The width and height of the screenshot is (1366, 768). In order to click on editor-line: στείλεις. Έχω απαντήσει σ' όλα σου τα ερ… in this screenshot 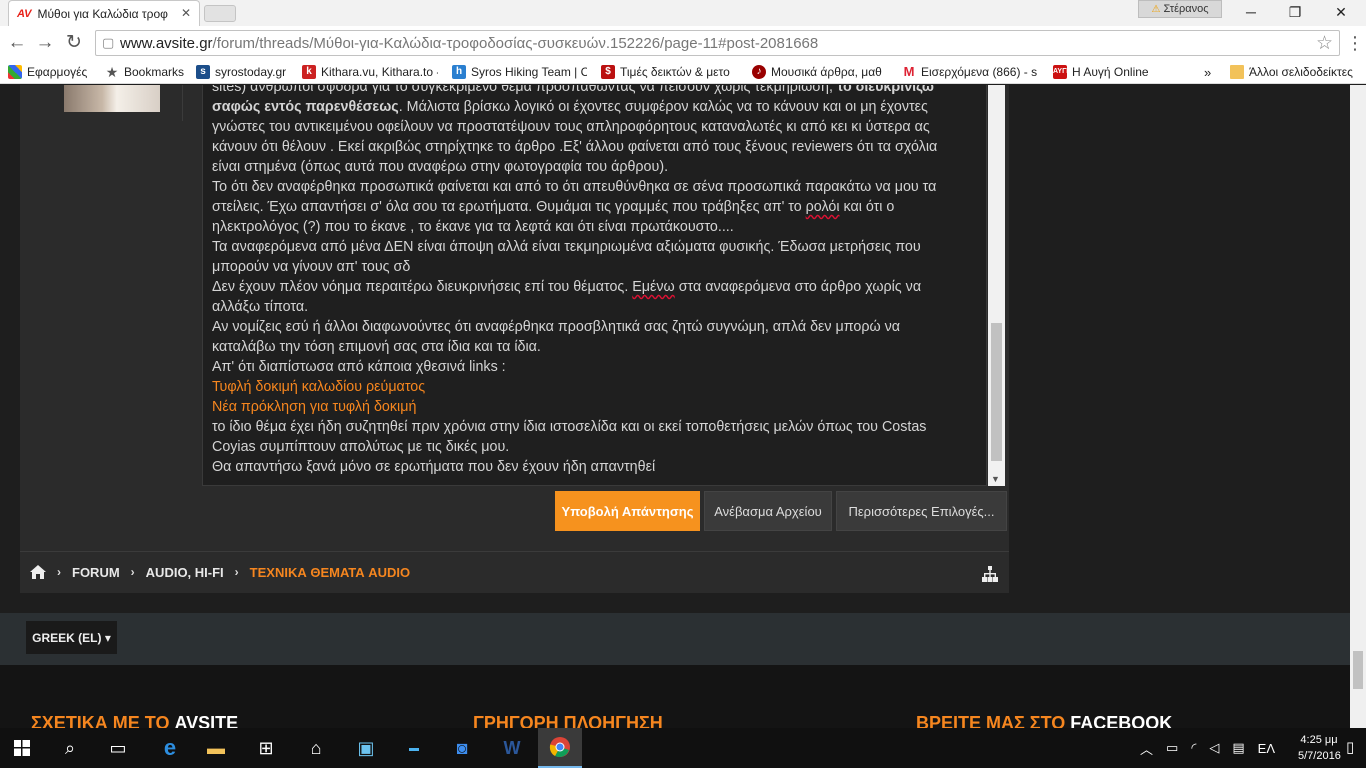, I will do `click(599, 207)`.